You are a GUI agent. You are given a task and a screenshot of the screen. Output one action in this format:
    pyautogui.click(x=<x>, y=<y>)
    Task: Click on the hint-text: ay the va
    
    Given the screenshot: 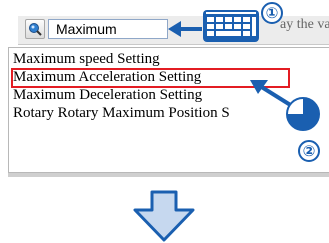 What is the action you would take?
    pyautogui.click(x=304, y=24)
    